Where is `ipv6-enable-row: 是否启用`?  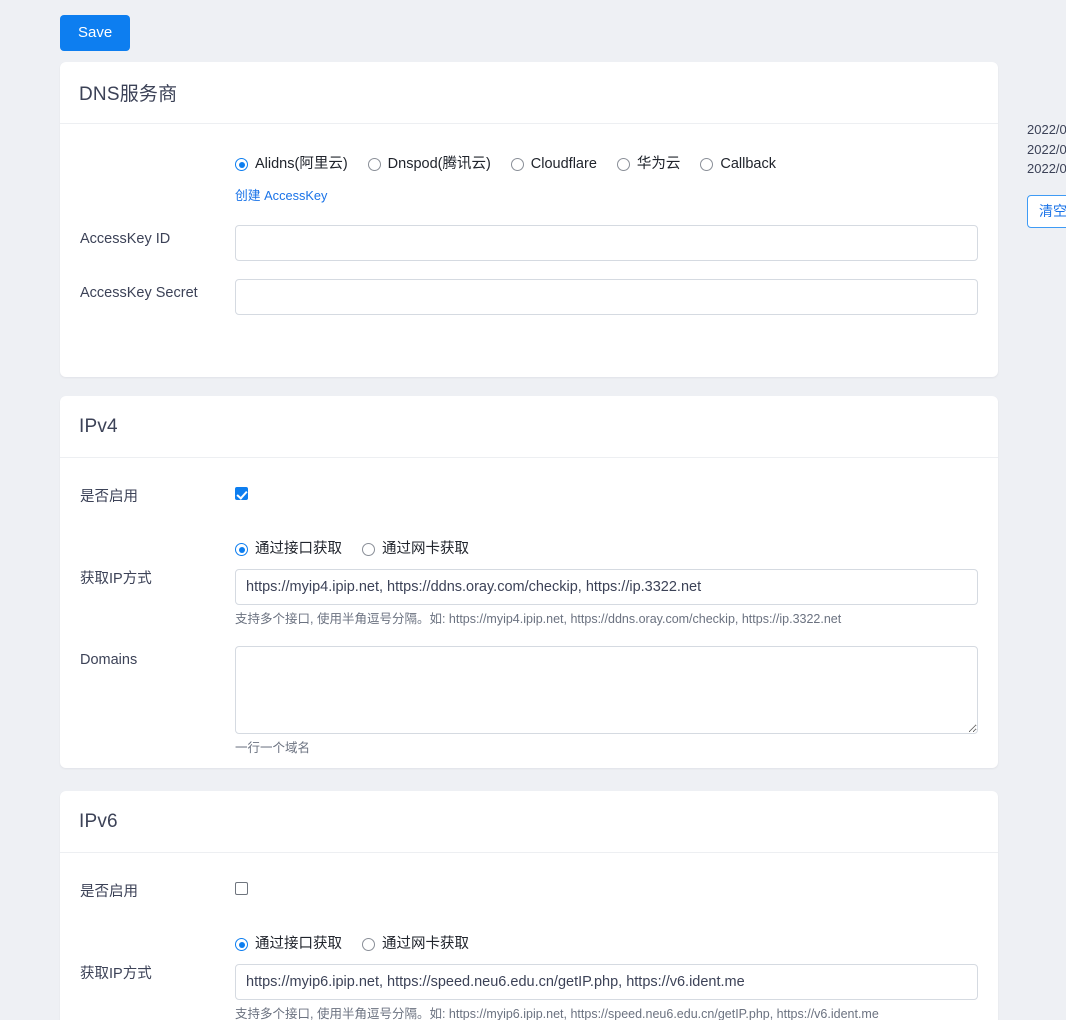
ipv6-enable-row: 是否启用 is located at coordinates (529, 878).